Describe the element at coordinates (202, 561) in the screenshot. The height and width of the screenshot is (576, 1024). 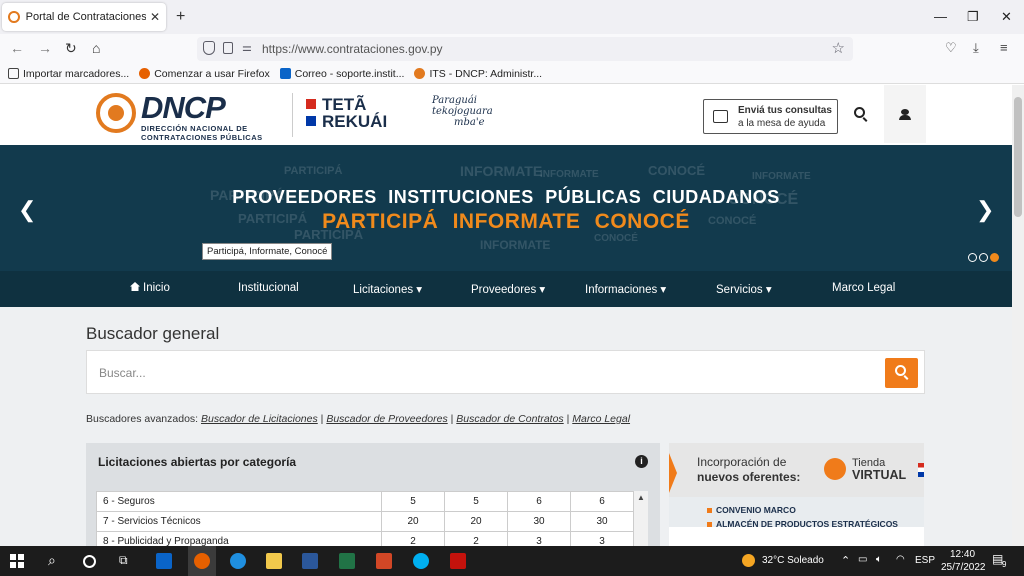
I see `firefox-taskbar-icon` at that location.